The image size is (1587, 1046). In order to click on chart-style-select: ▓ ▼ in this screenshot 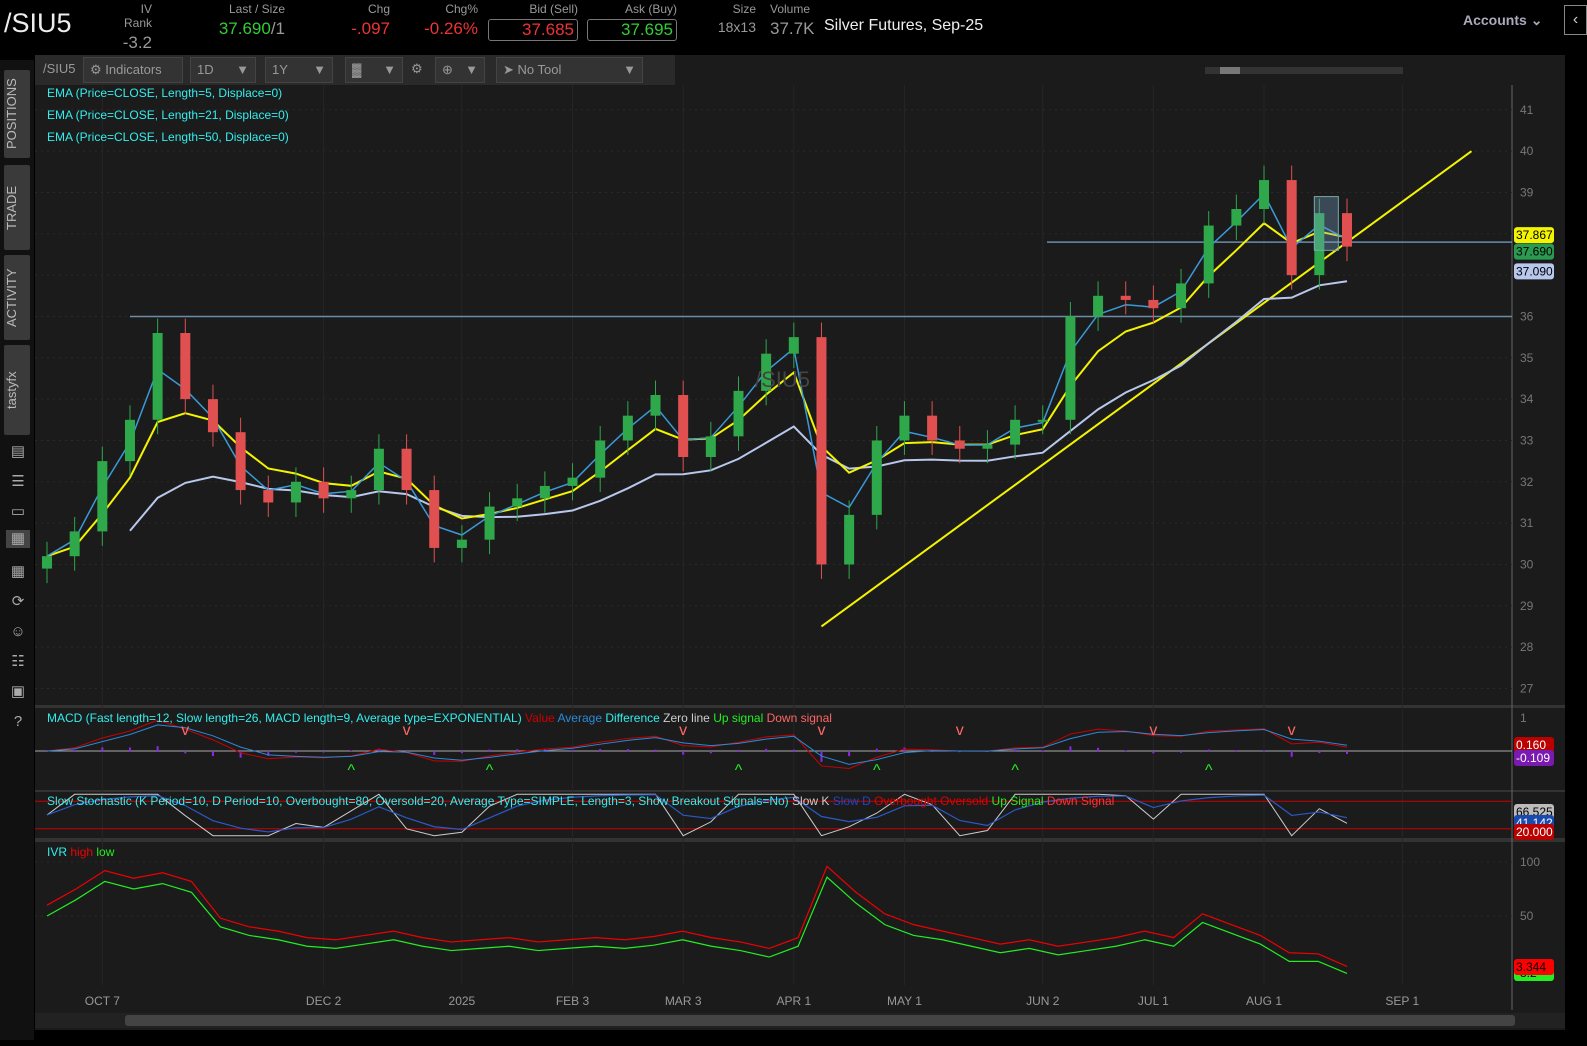, I will do `click(374, 70)`.